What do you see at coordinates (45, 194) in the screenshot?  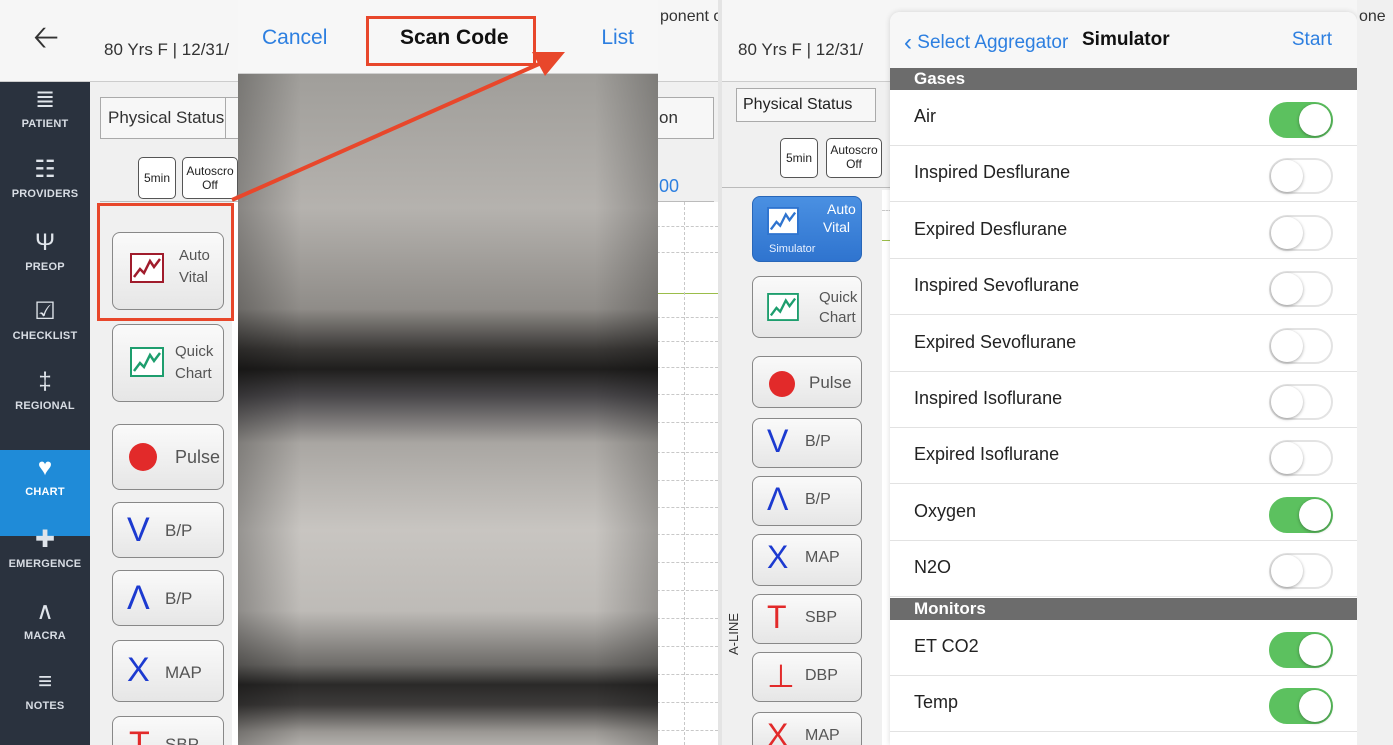 I see `sidebar-item-label: PROVIDERS` at bounding box center [45, 194].